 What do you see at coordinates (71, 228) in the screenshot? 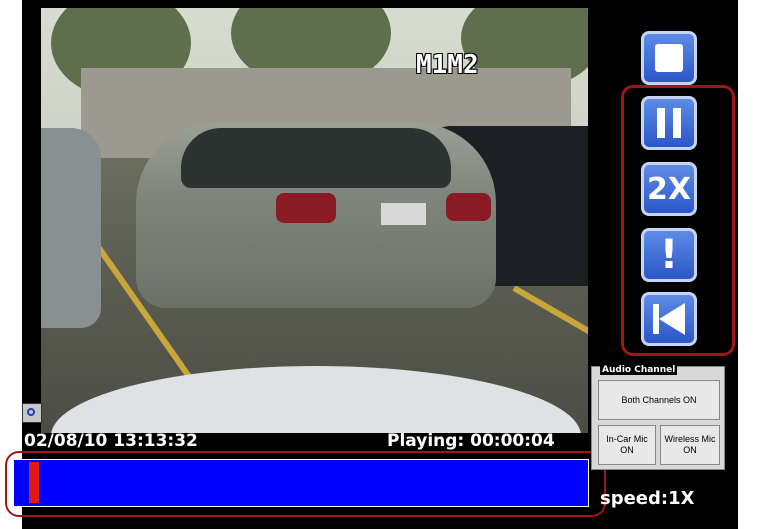
I see `parked-car-left` at bounding box center [71, 228].